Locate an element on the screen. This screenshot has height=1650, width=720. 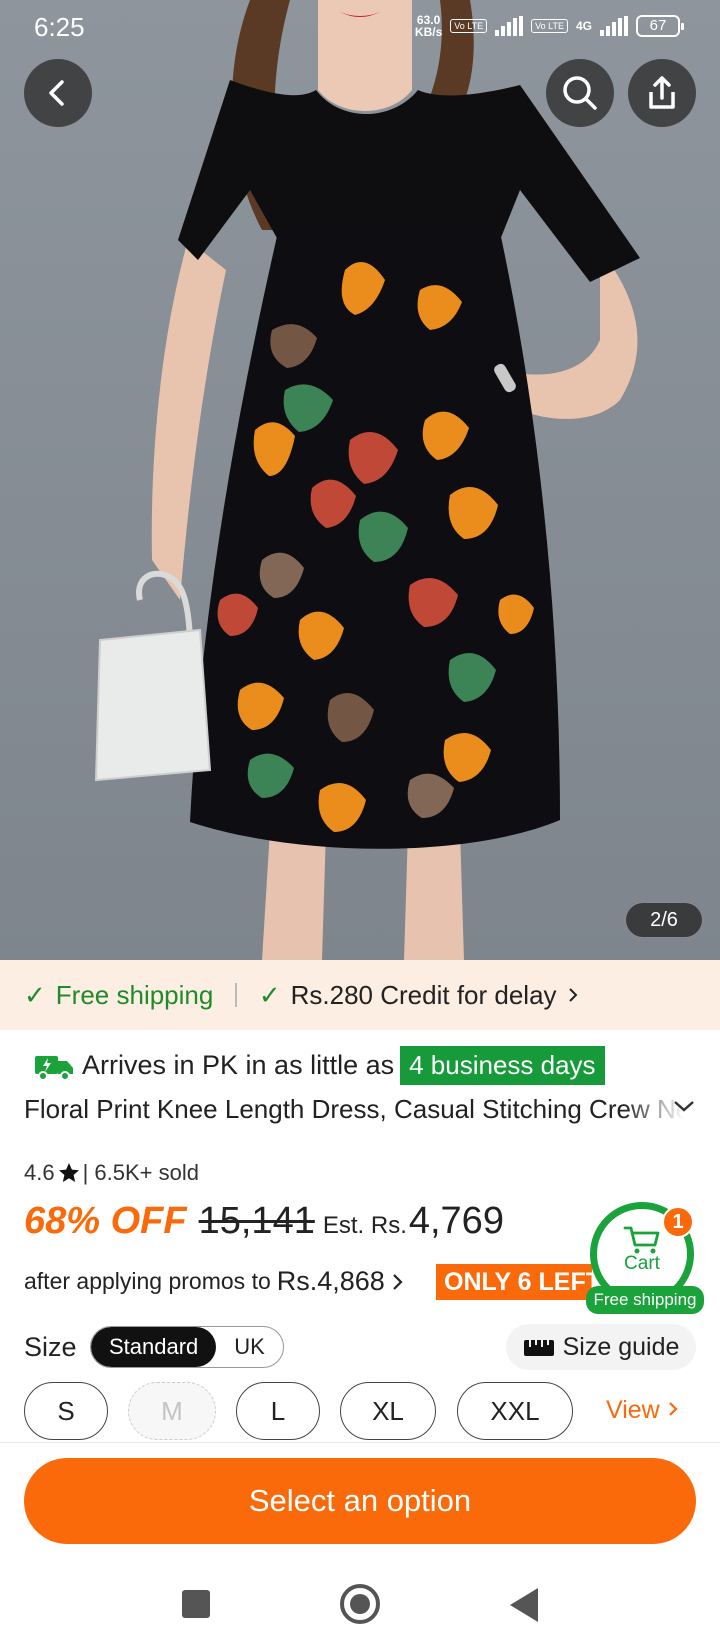
rating-summary: 4.6 | 6.5K+ sold is located at coordinates (111, 1173).